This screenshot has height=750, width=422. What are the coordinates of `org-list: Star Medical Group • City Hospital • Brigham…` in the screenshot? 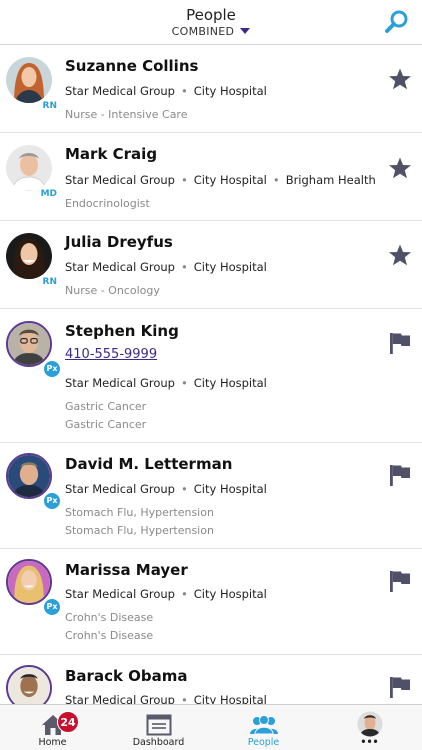 It's located at (220, 180).